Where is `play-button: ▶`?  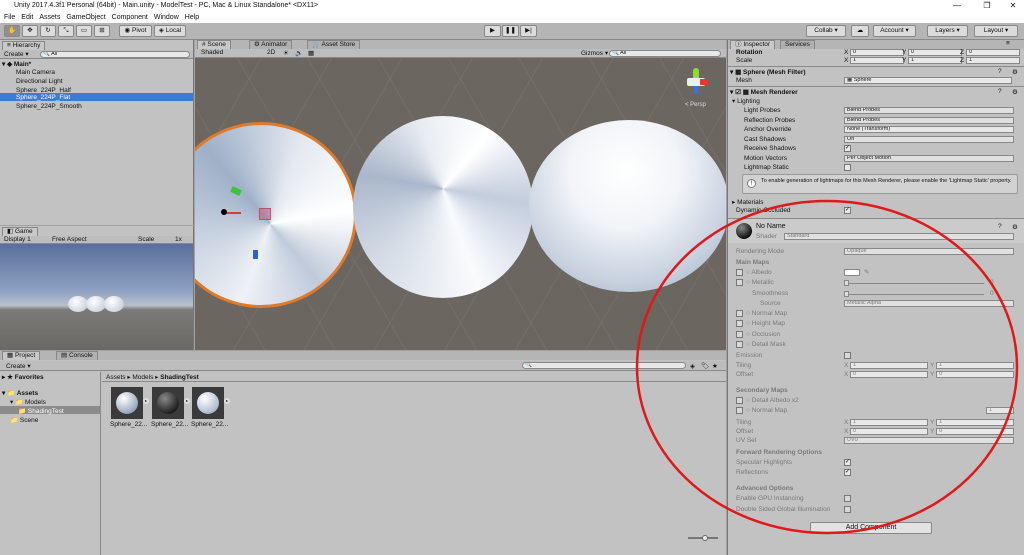 play-button: ▶ is located at coordinates (492, 31).